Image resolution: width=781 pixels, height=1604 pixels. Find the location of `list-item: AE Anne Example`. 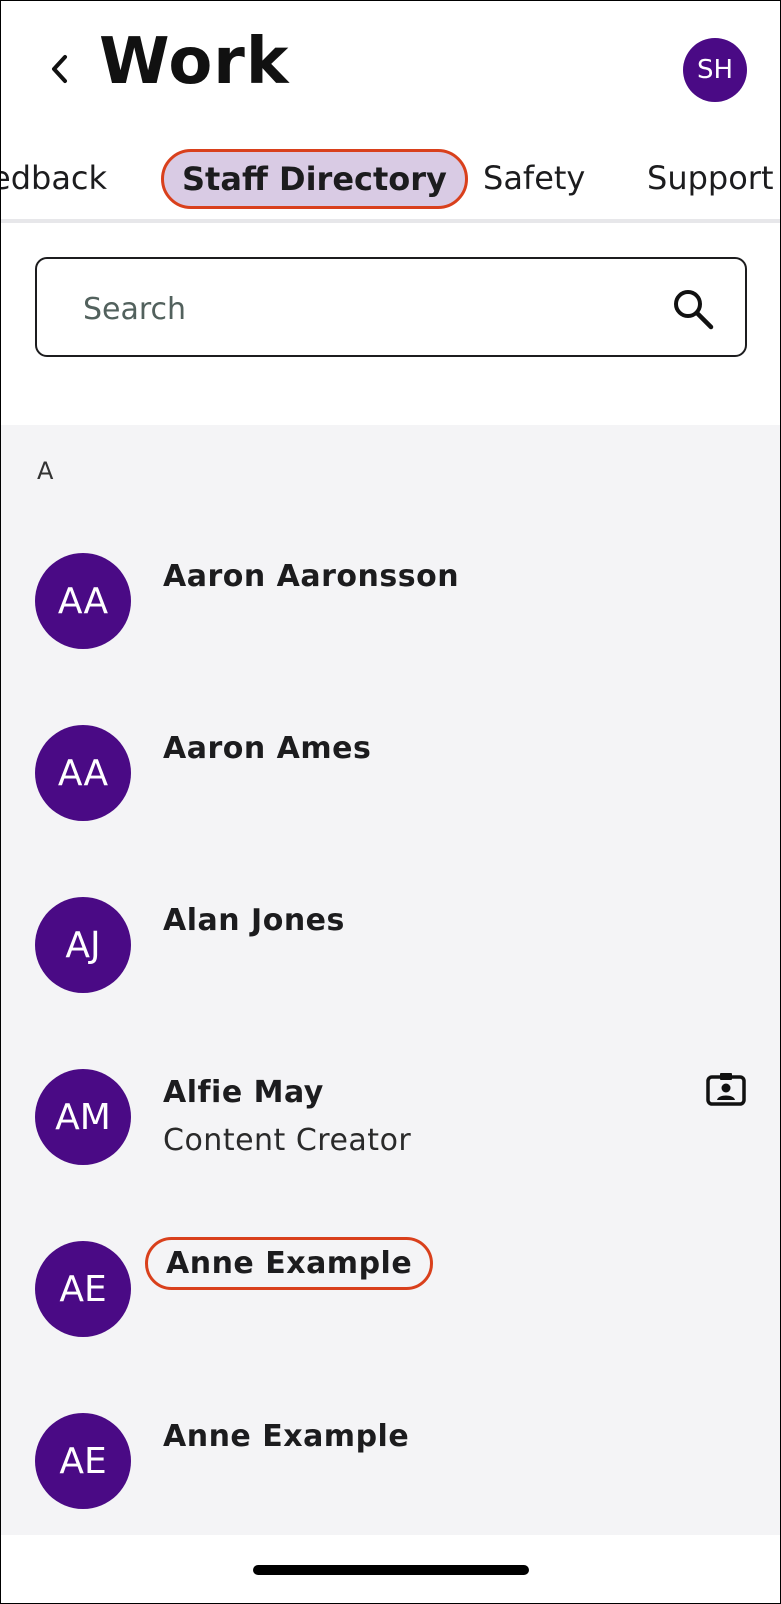

list-item: AE Anne Example is located at coordinates (390, 1327).